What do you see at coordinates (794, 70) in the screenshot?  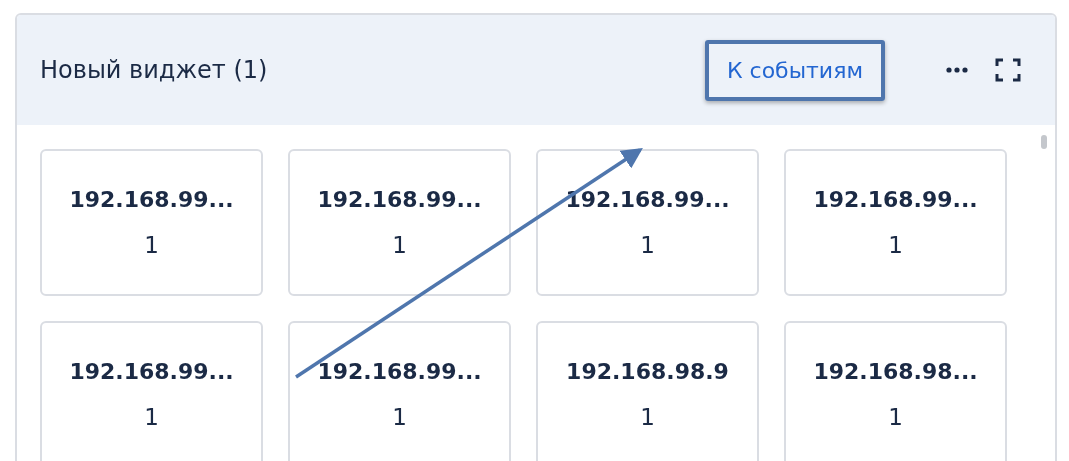 I see `events-link: К событиям` at bounding box center [794, 70].